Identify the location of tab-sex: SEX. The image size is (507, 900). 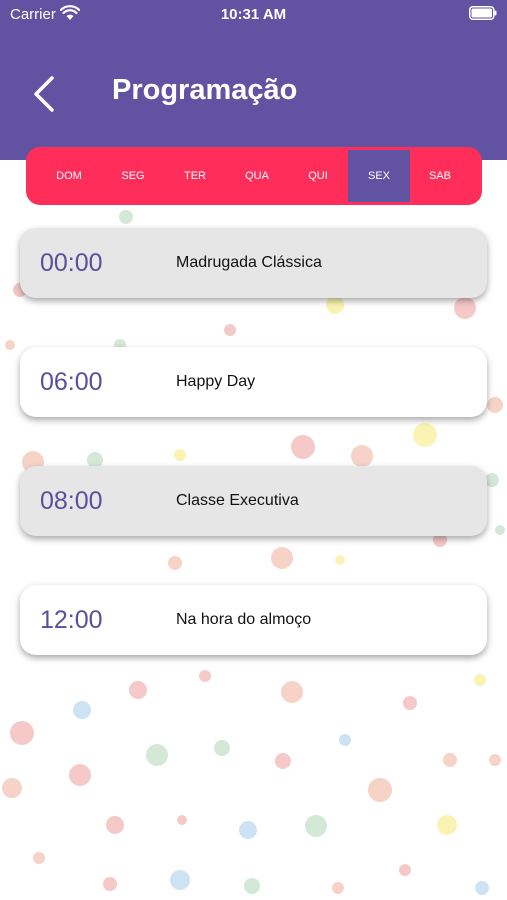
(379, 176).